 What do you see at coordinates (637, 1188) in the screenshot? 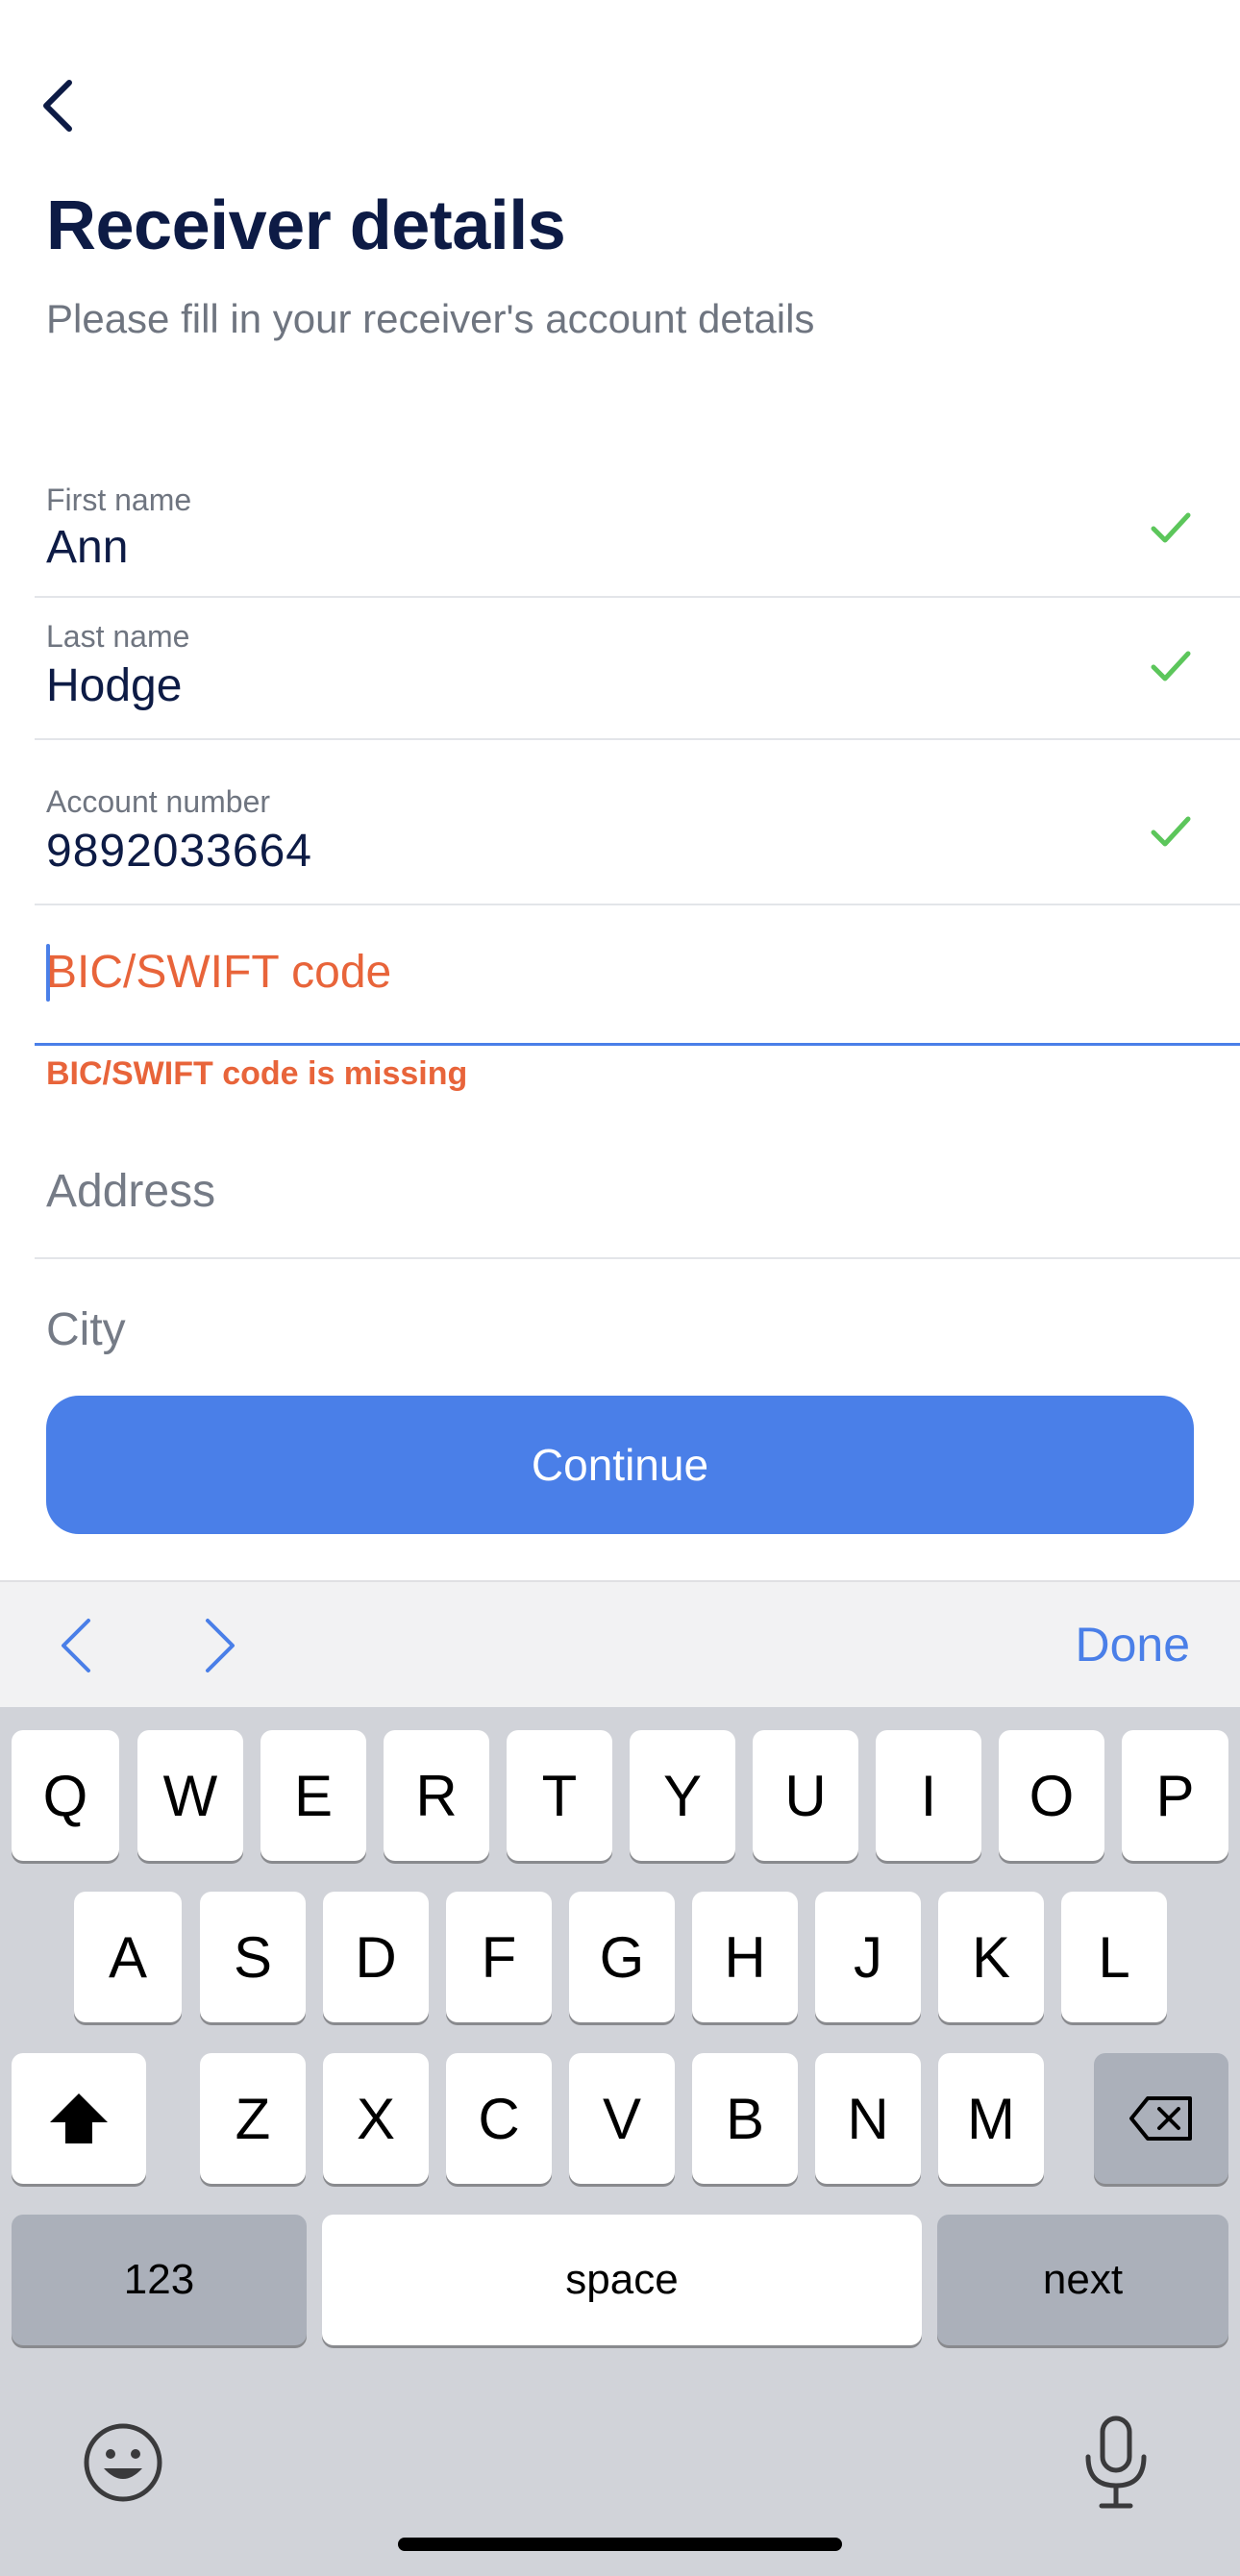
I see `address-field: Address` at bounding box center [637, 1188].